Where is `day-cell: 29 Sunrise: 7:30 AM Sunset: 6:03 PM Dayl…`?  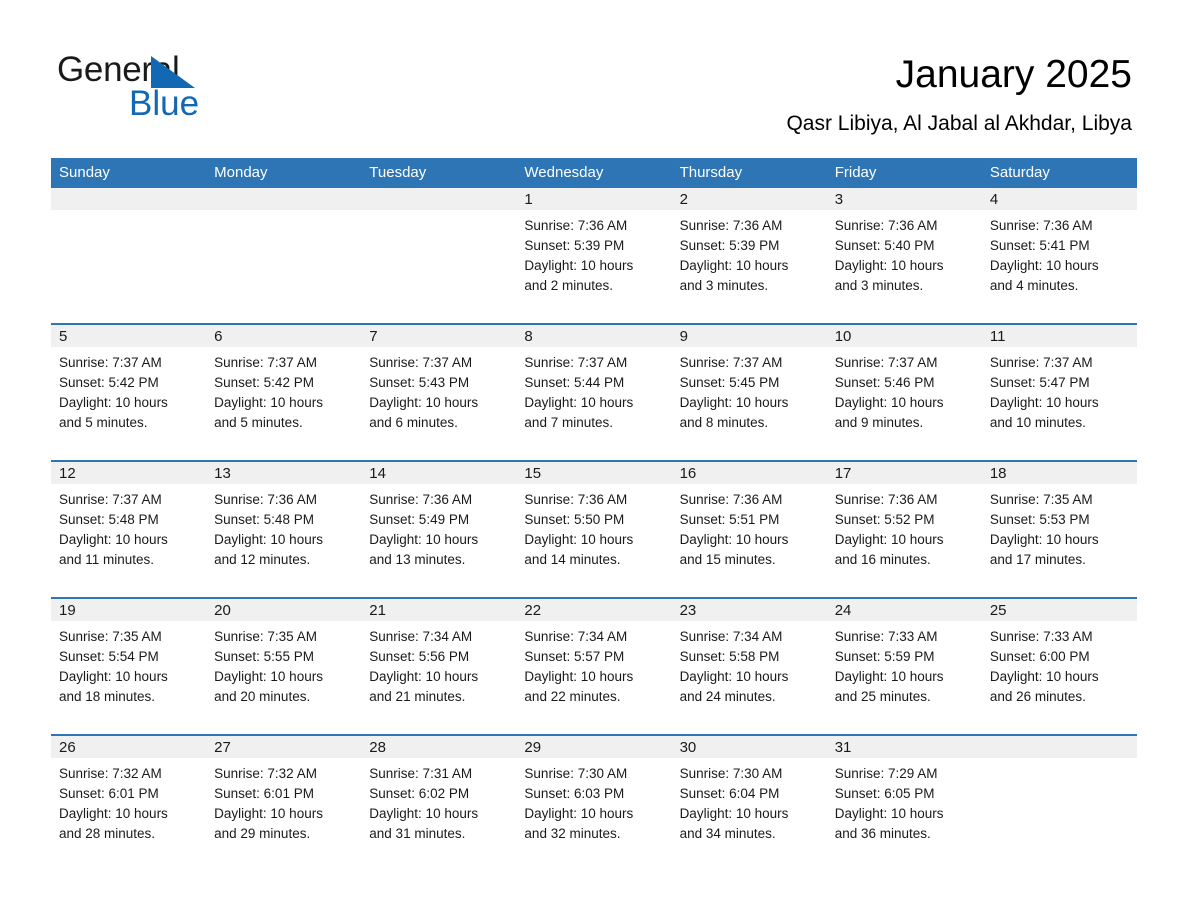 day-cell: 29 Sunrise: 7:30 AM Sunset: 6:03 PM Dayl… is located at coordinates (594, 799).